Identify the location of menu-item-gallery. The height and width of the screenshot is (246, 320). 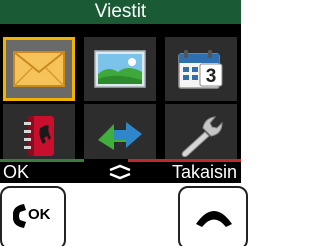
(120, 69).